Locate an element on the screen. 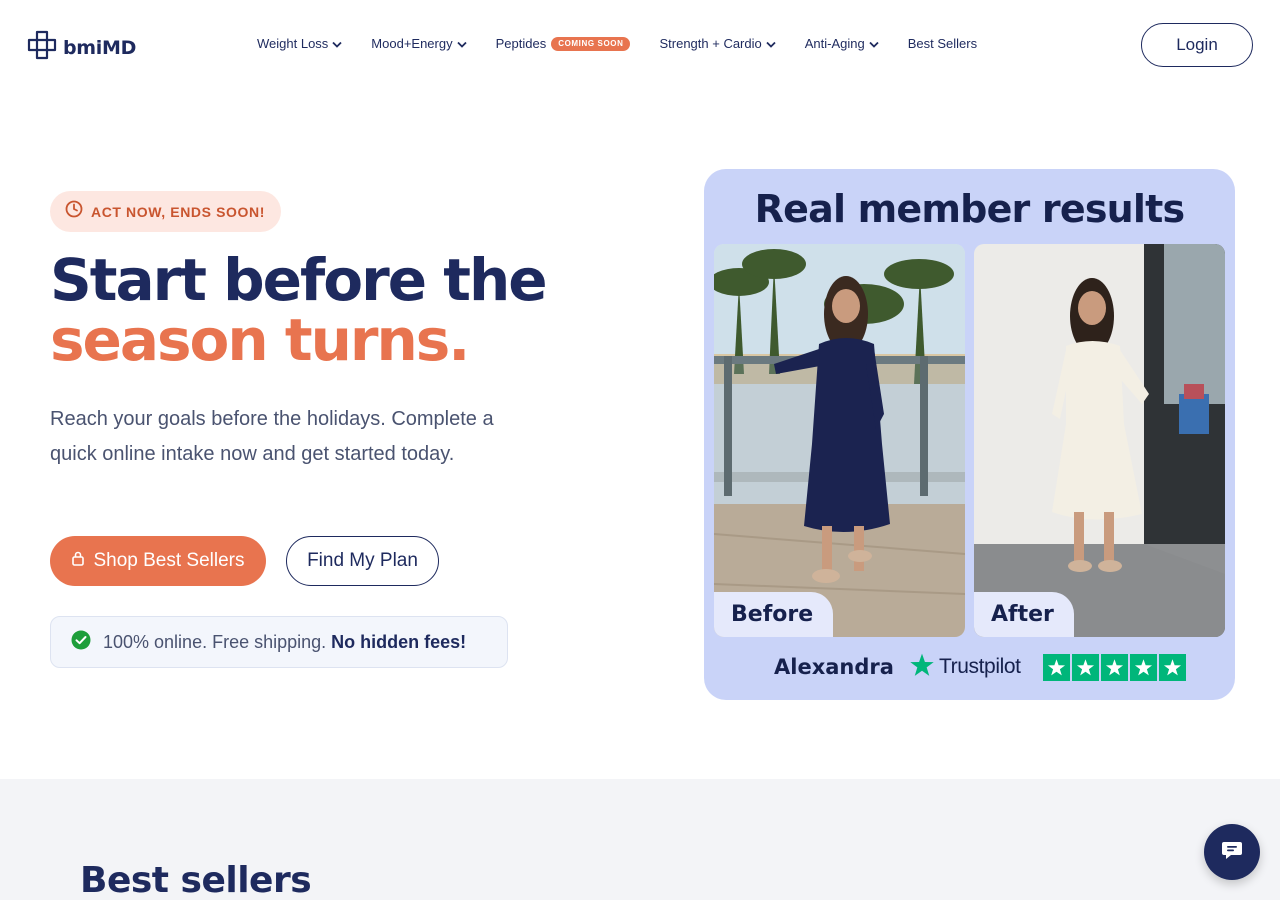  cross-logo-icon is located at coordinates (42, 47).